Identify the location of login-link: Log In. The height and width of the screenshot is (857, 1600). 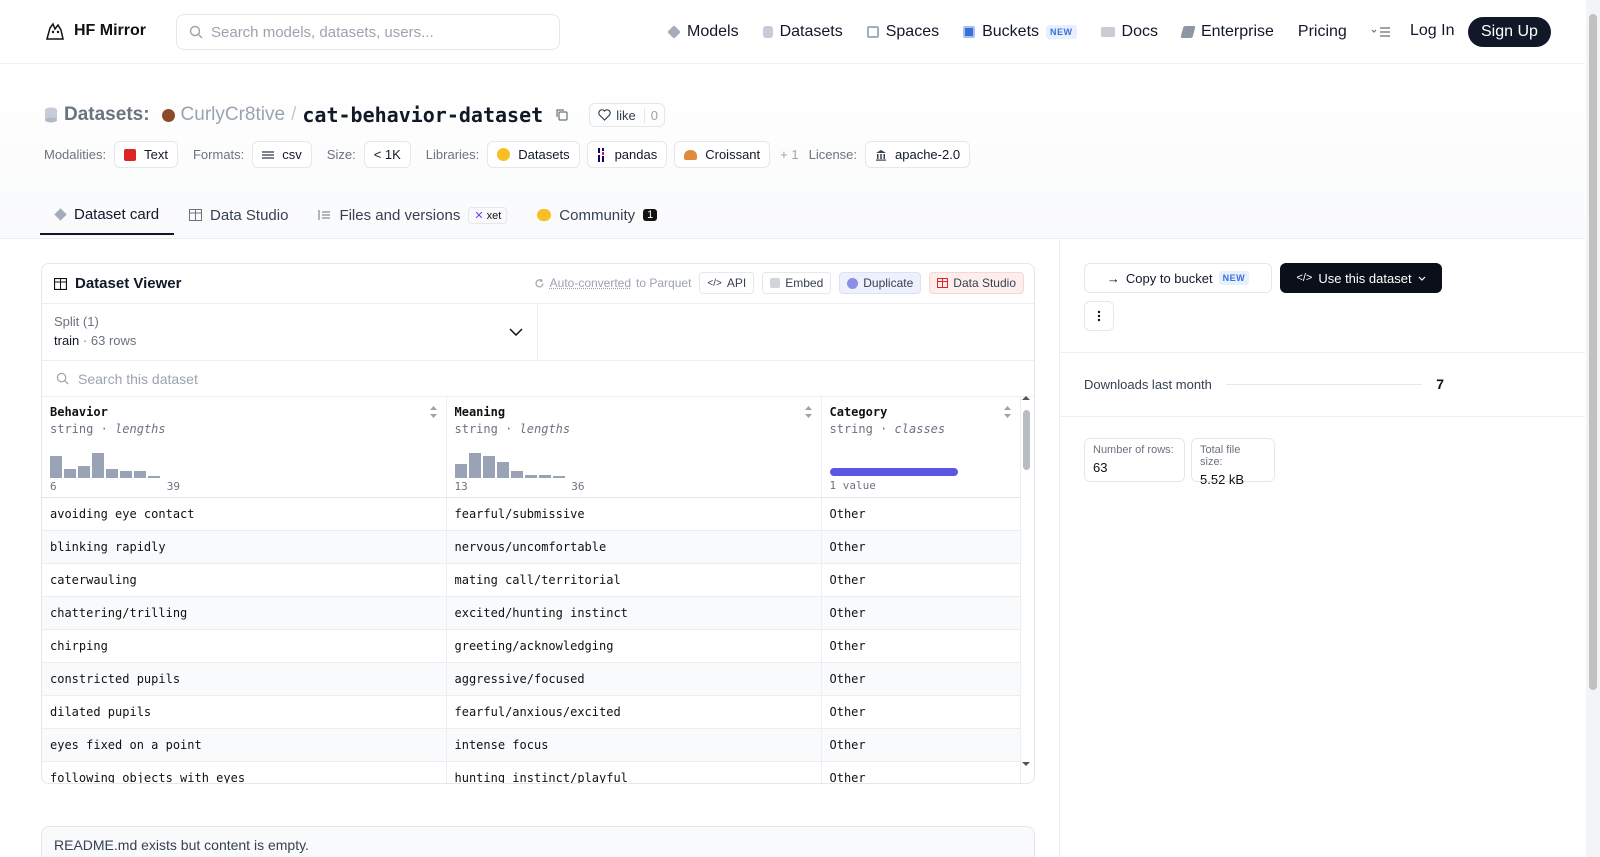
(1432, 31).